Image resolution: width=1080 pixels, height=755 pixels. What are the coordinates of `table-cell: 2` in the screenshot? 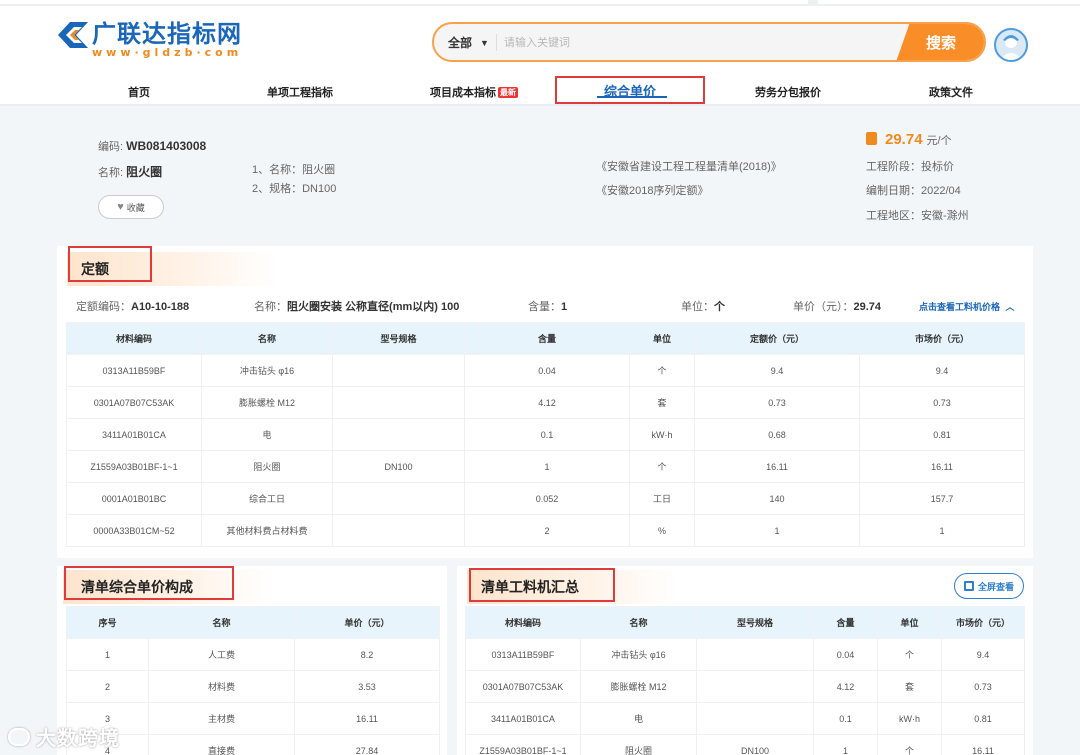 It's located at (547, 530).